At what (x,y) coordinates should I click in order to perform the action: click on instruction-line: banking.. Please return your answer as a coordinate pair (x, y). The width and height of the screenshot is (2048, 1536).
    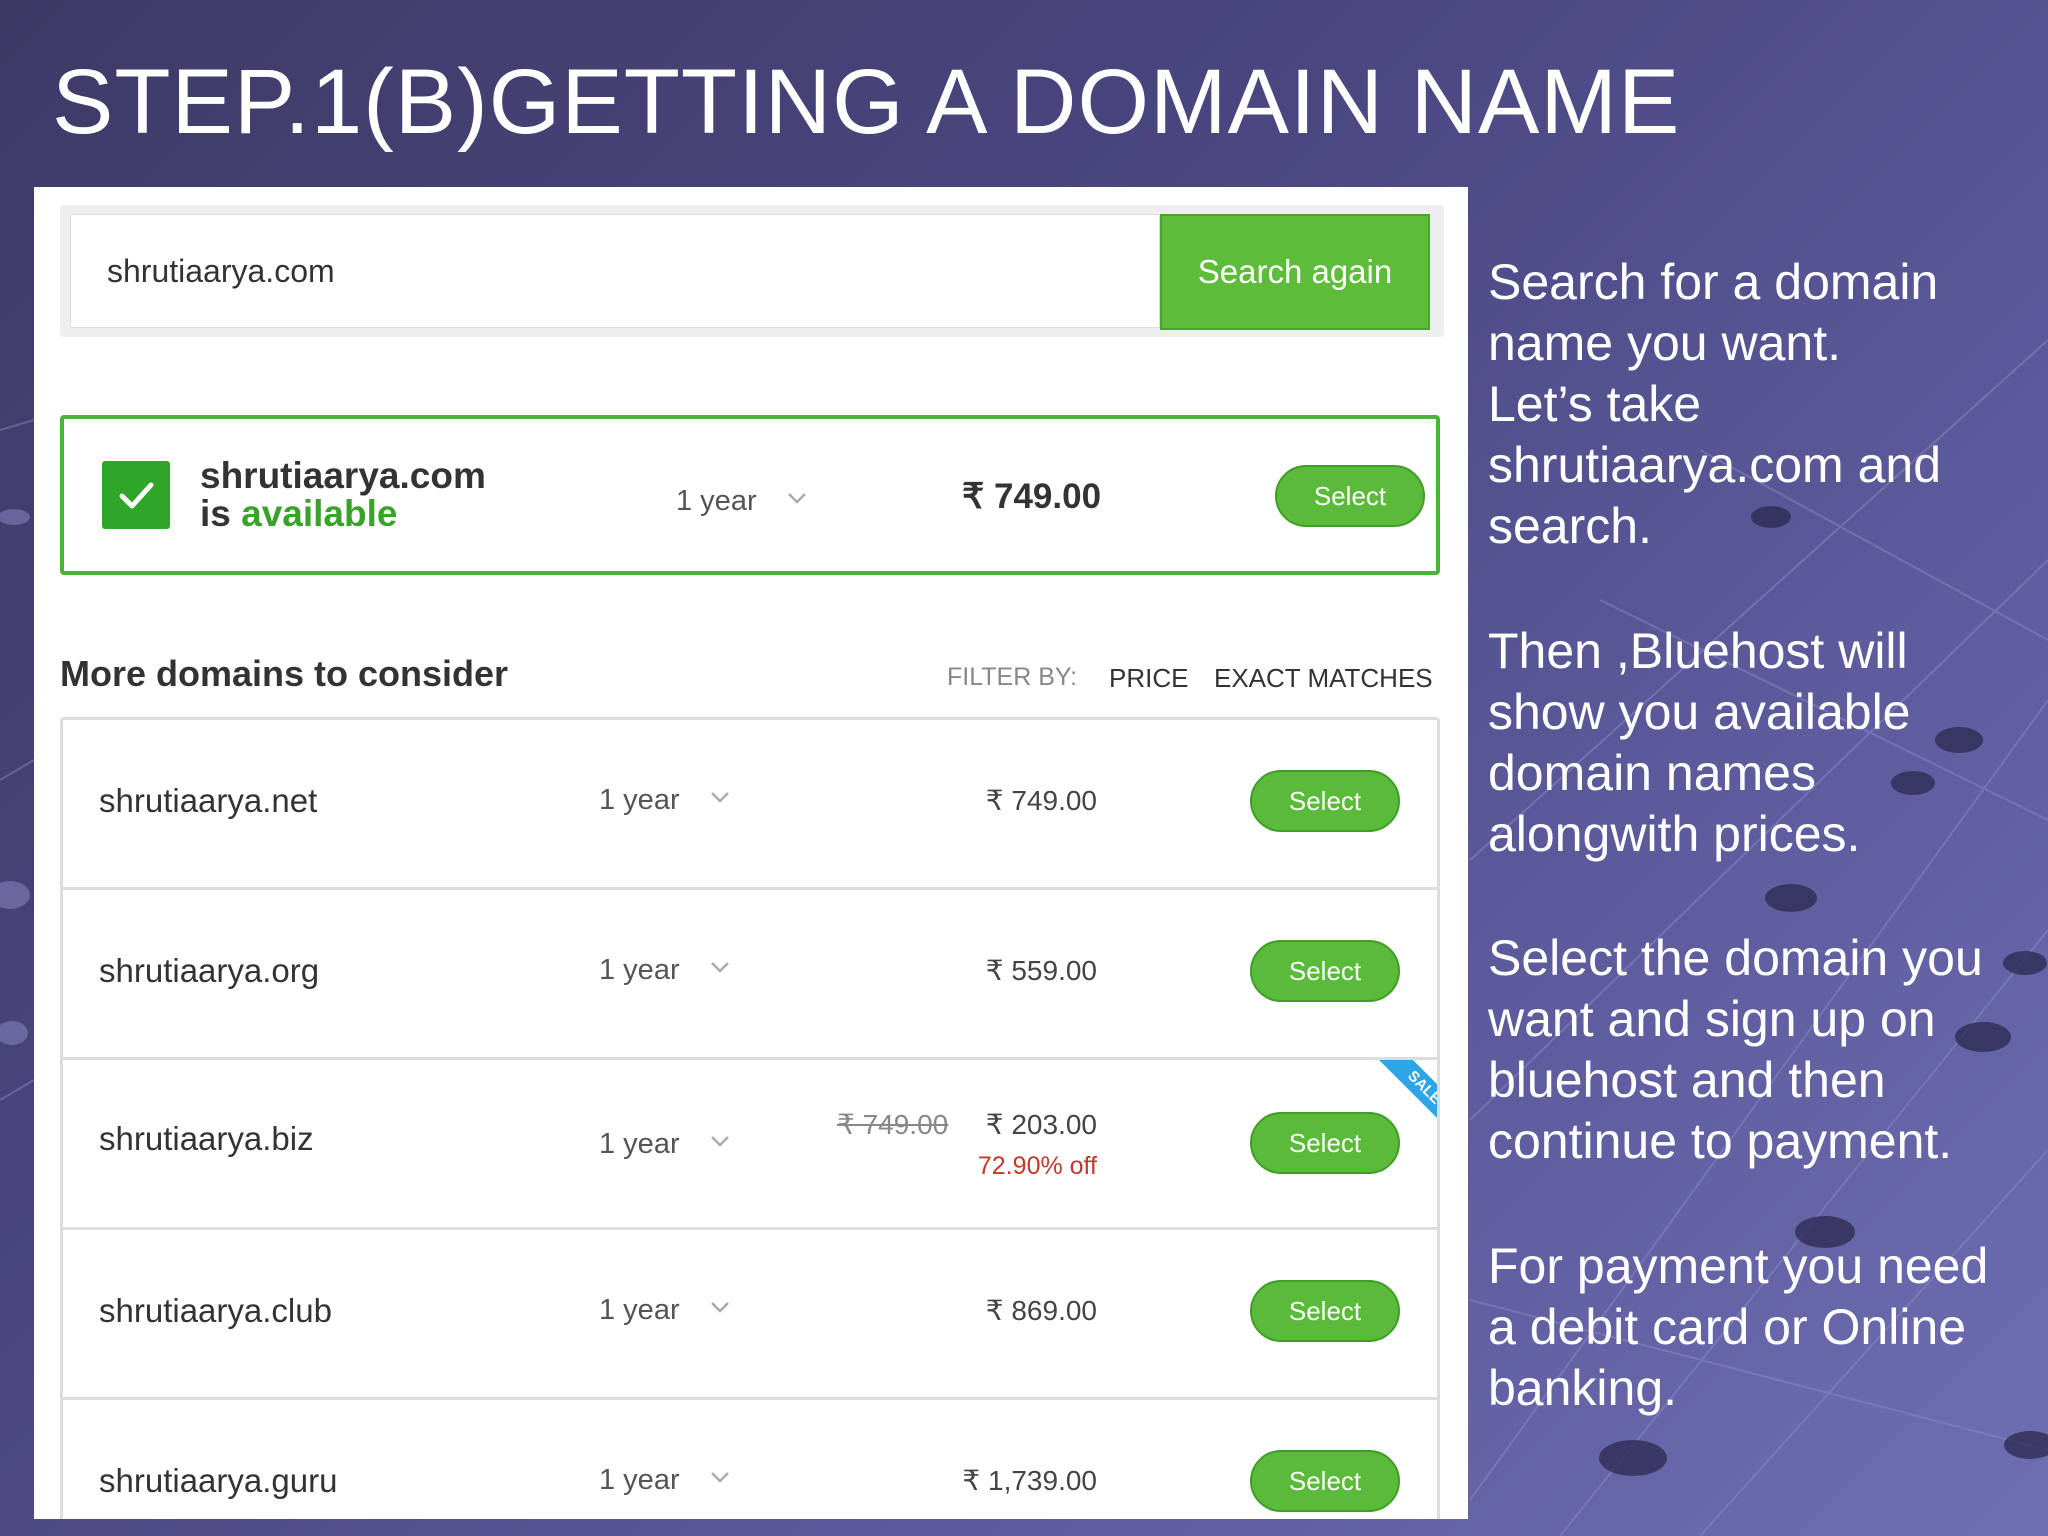
    Looking at the image, I should click on (1583, 1388).